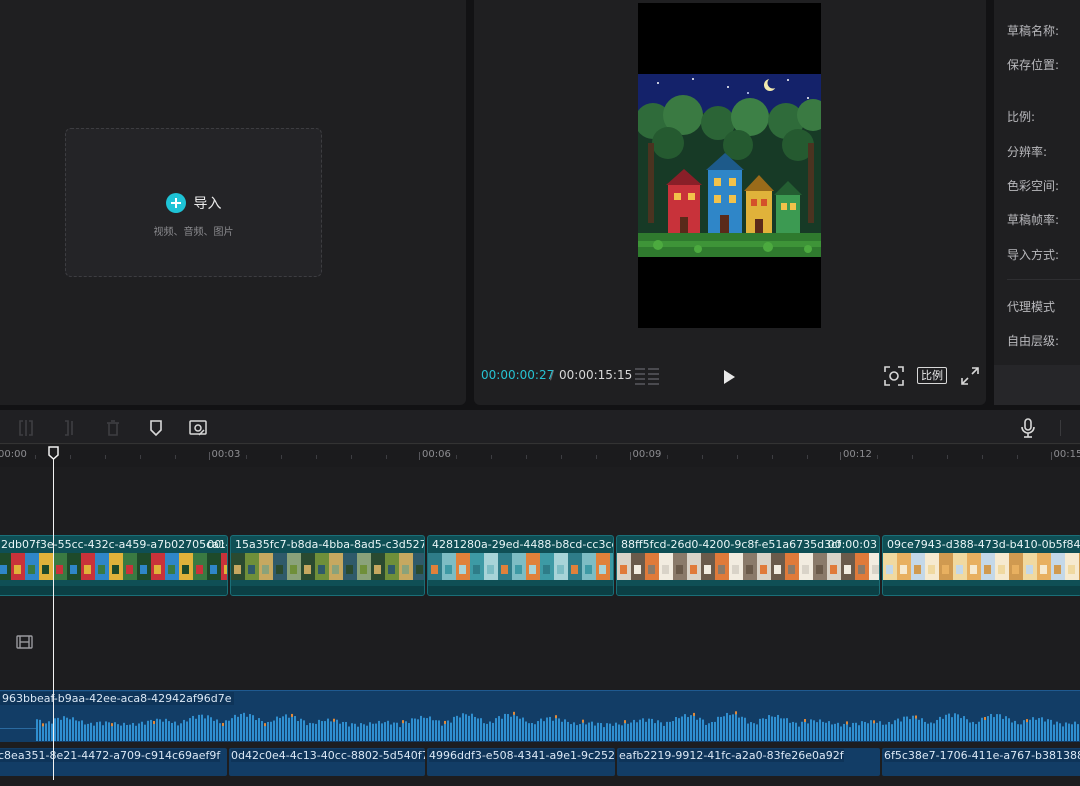 Image resolution: width=1080 pixels, height=786 pixels. Describe the element at coordinates (1033, 31) in the screenshot. I see `prop-draft-name: 草稿名称:` at that location.